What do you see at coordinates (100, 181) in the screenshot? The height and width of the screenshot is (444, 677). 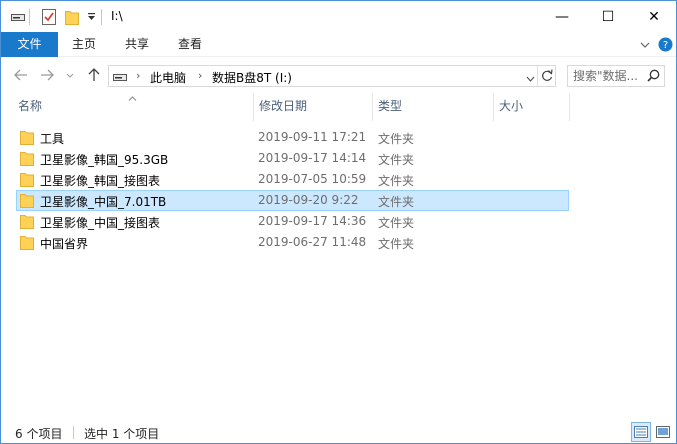 I see `file-name: 卫星影像_韩国_接图表` at bounding box center [100, 181].